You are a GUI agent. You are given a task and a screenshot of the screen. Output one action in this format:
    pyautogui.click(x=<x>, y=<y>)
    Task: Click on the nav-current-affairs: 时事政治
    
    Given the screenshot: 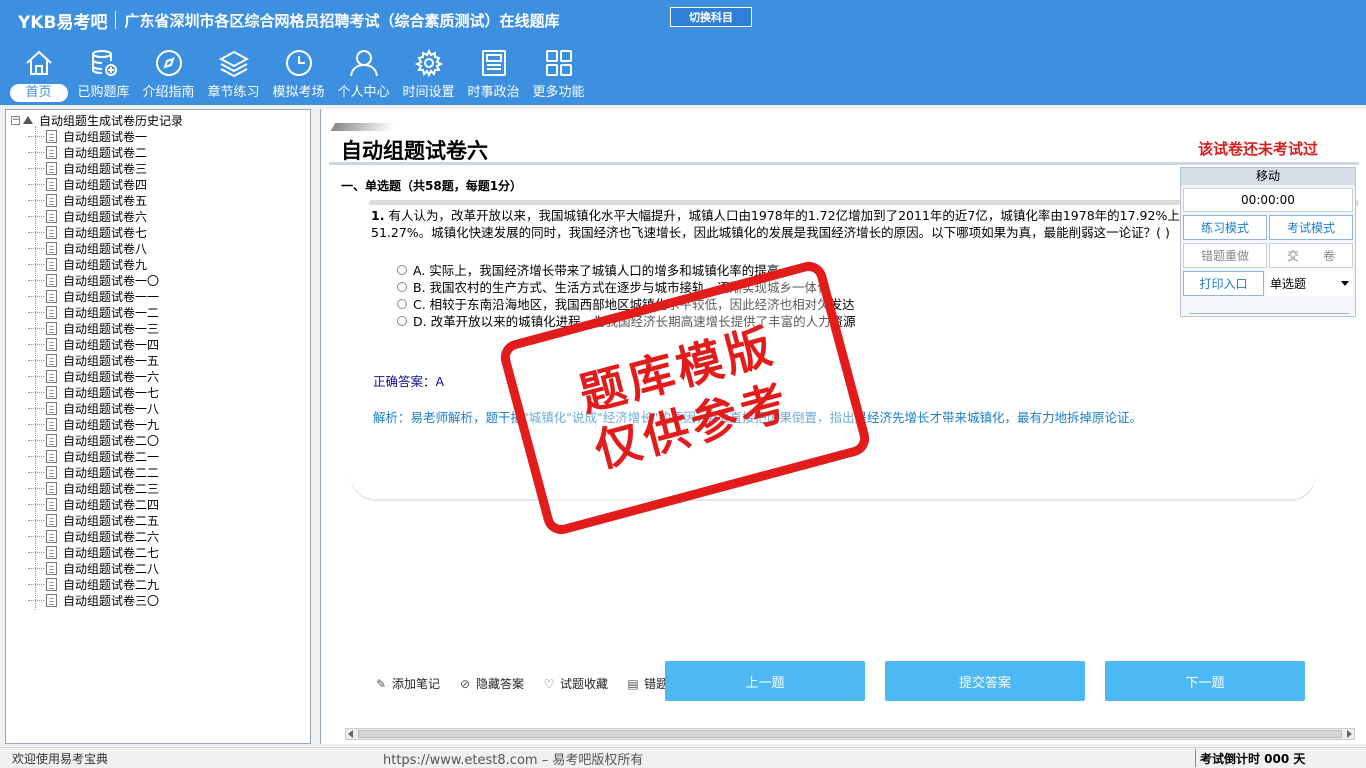 What is the action you would take?
    pyautogui.click(x=493, y=75)
    